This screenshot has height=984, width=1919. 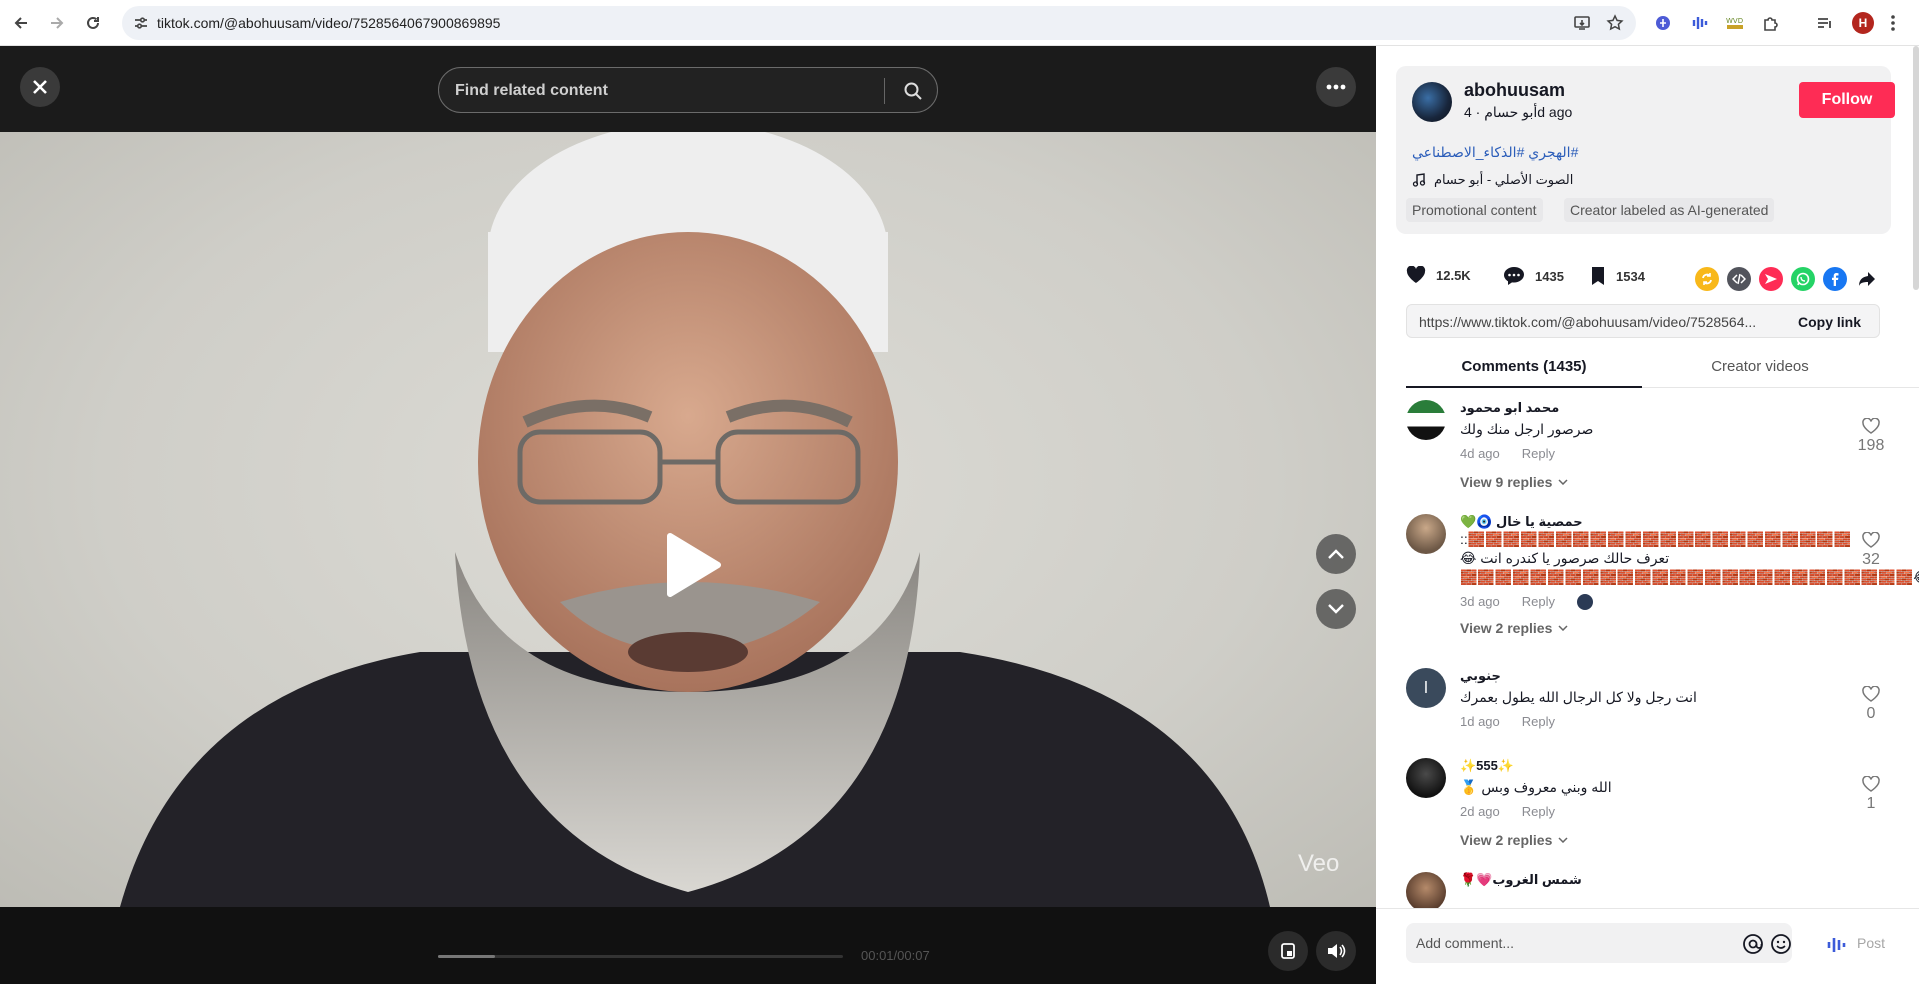 What do you see at coordinates (1753, 944) in the screenshot?
I see `mention-icon` at bounding box center [1753, 944].